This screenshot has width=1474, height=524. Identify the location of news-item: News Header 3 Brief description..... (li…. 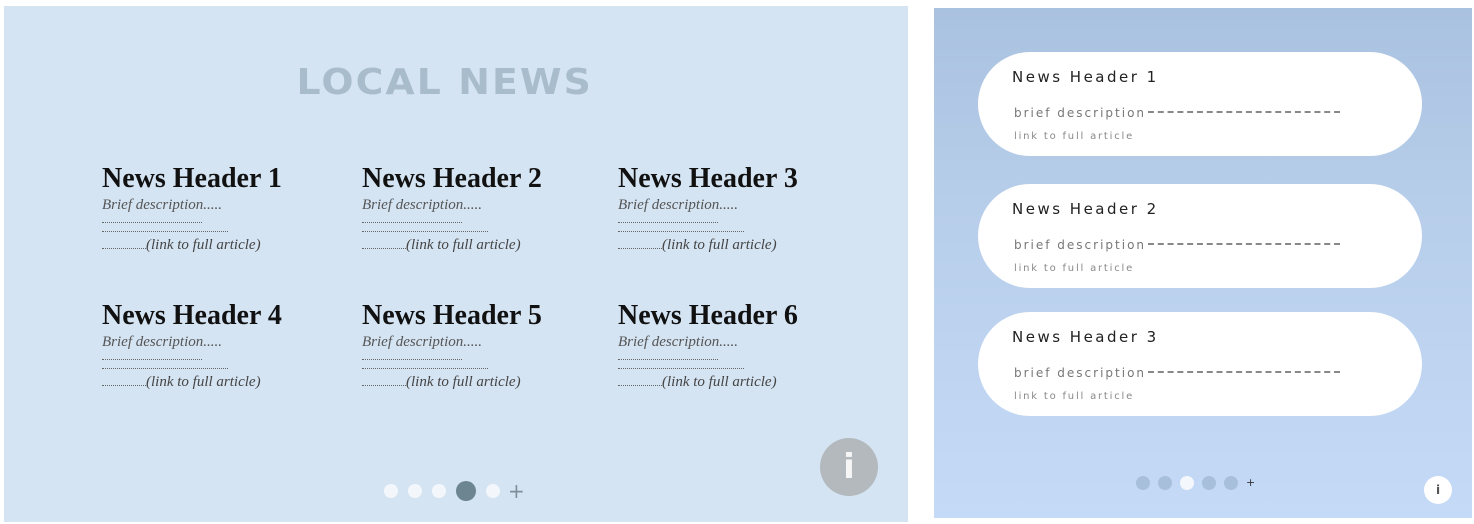
(738, 209).